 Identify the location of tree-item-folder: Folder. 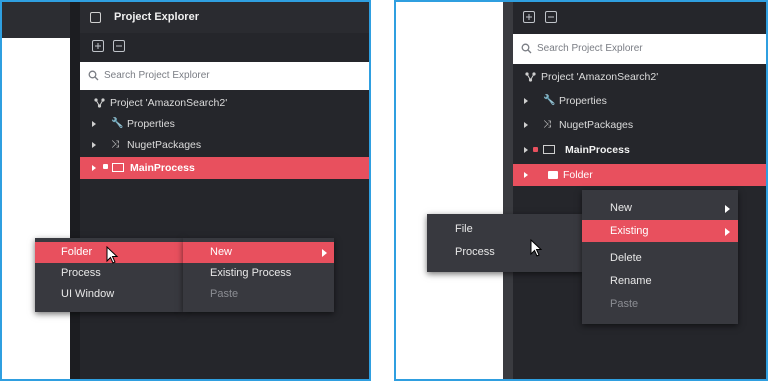
(639, 175).